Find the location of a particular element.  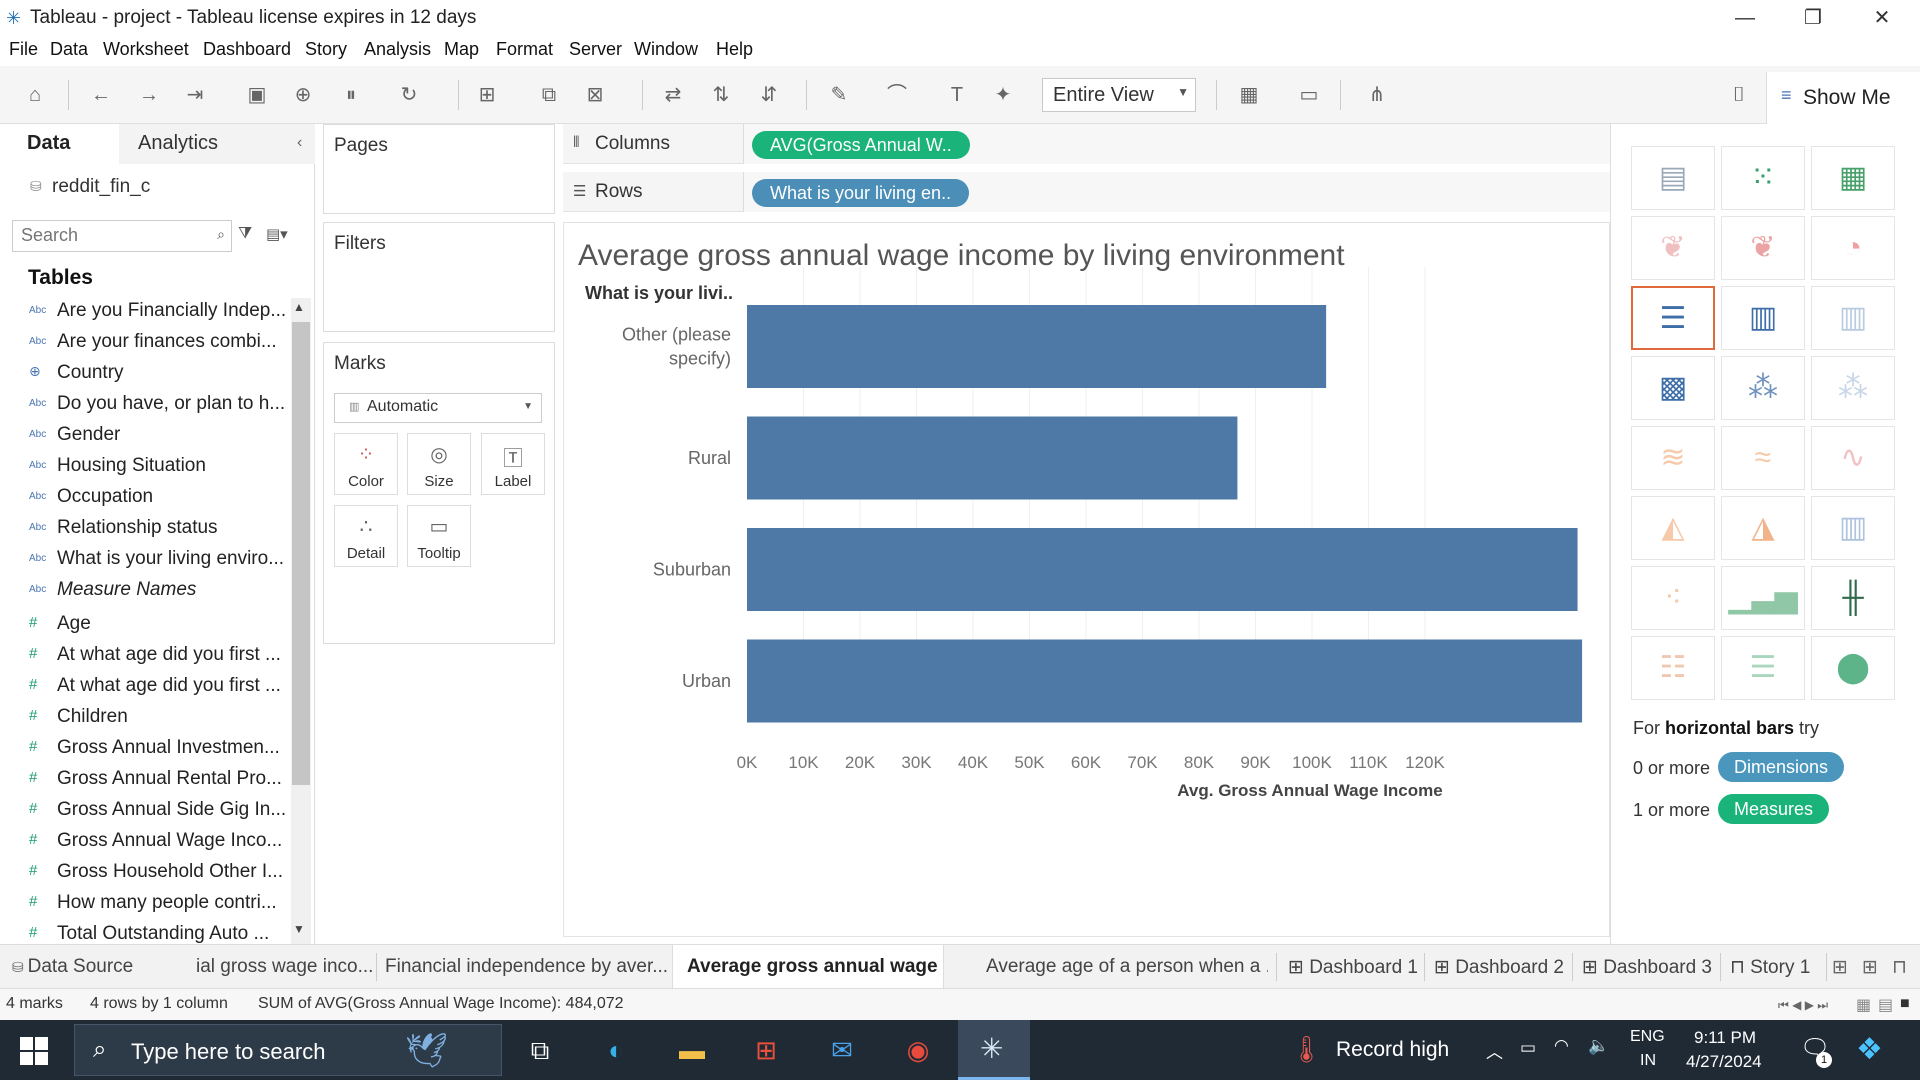

menu-format: Format is located at coordinates (524, 49).